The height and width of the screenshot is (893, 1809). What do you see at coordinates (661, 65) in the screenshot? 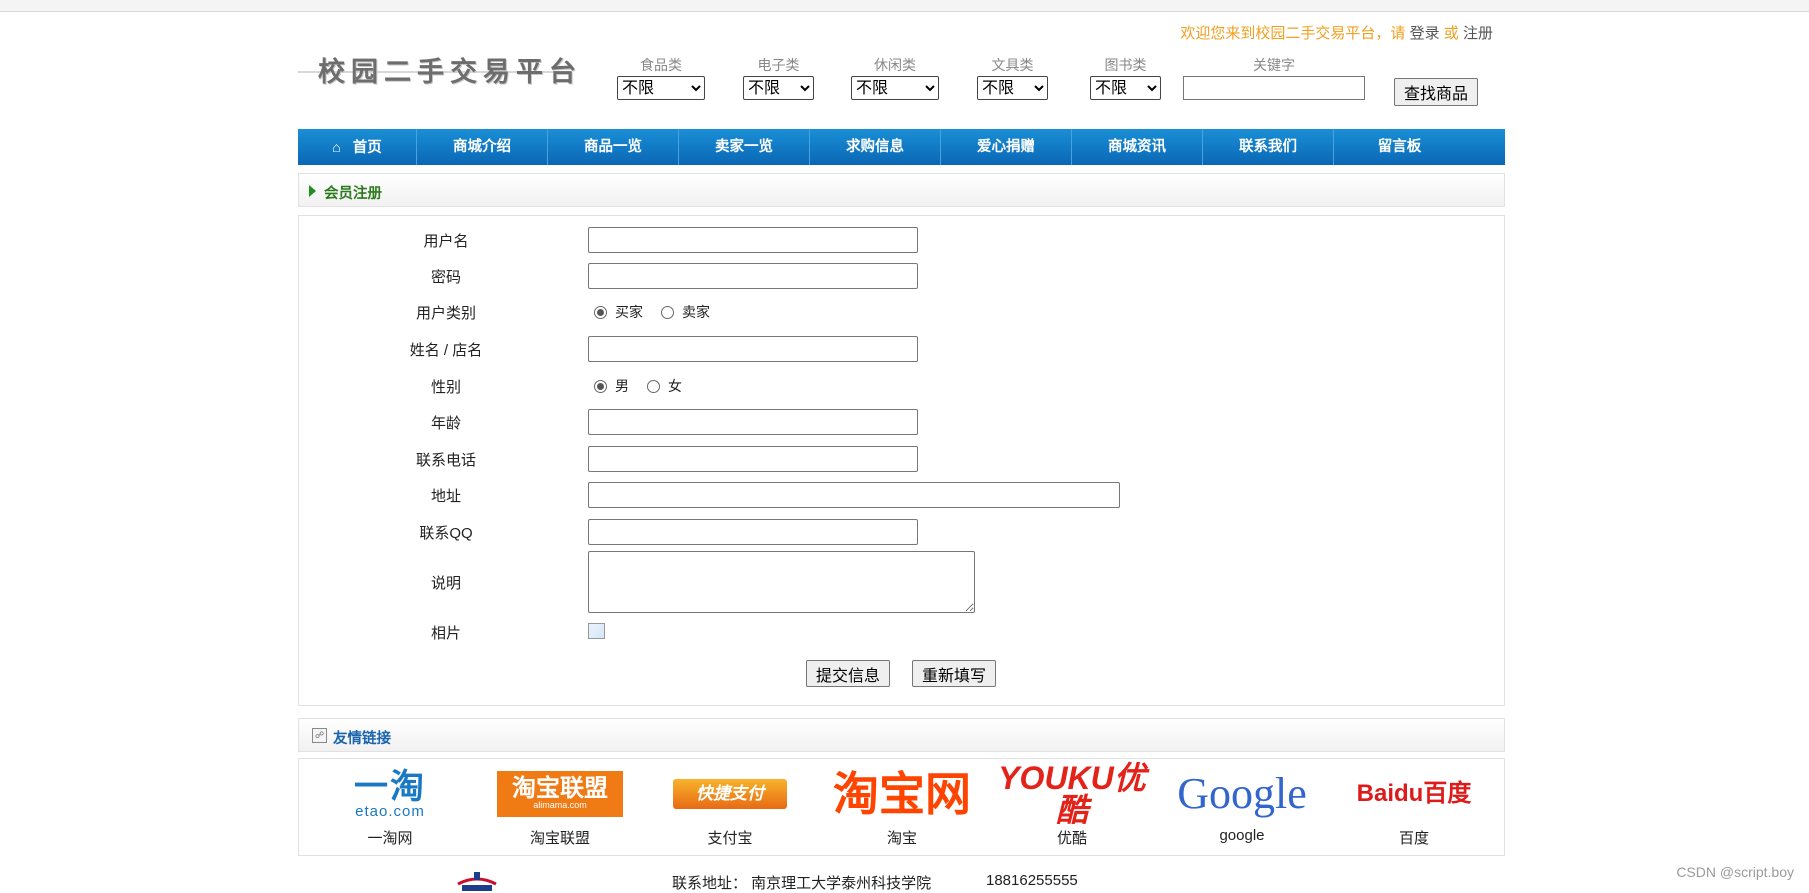
I see `filter-food-label: 食品类` at bounding box center [661, 65].